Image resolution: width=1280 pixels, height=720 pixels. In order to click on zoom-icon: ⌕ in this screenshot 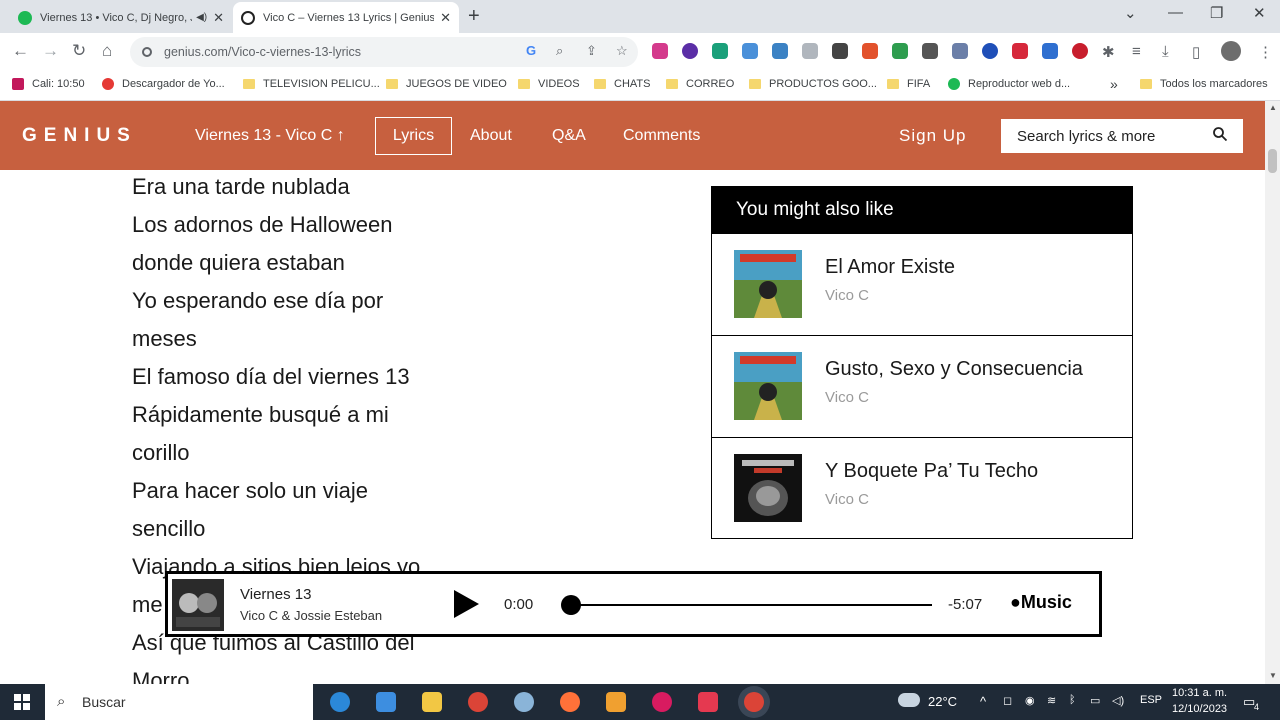, I will do `click(559, 51)`.